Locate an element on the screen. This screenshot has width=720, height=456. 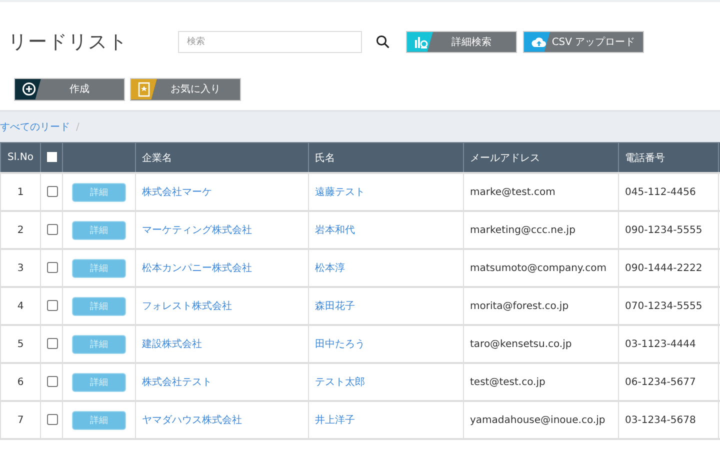
name-link: 遠藤テスト is located at coordinates (386, 192).